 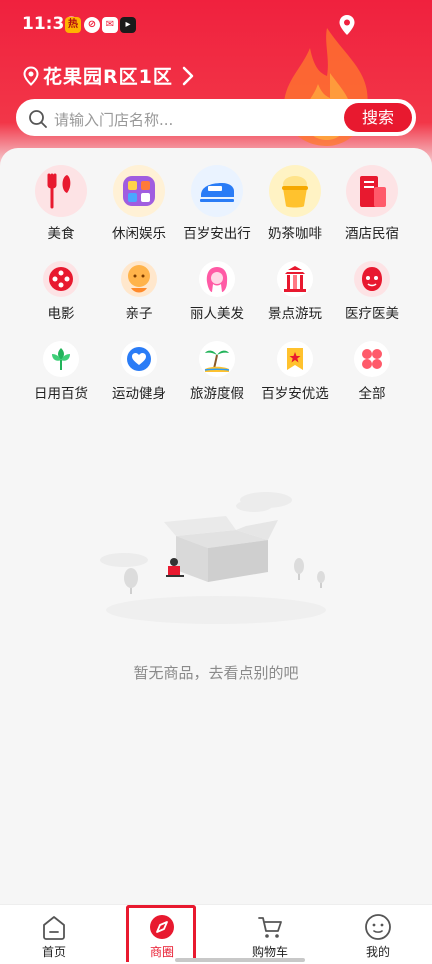 I want to click on category-label: 医疗医美, so click(x=372, y=314).